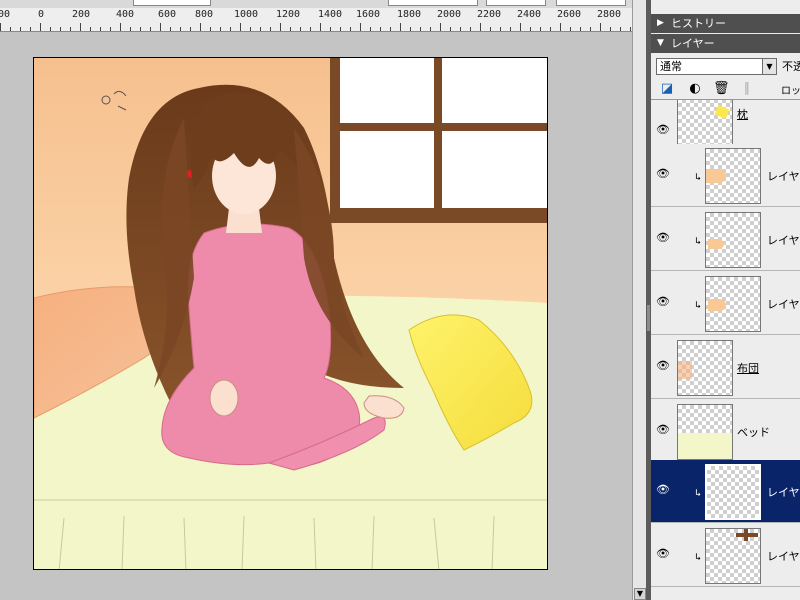 This screenshot has width=800, height=600. I want to click on blend-mode-select: 通常 ▼, so click(716, 66).